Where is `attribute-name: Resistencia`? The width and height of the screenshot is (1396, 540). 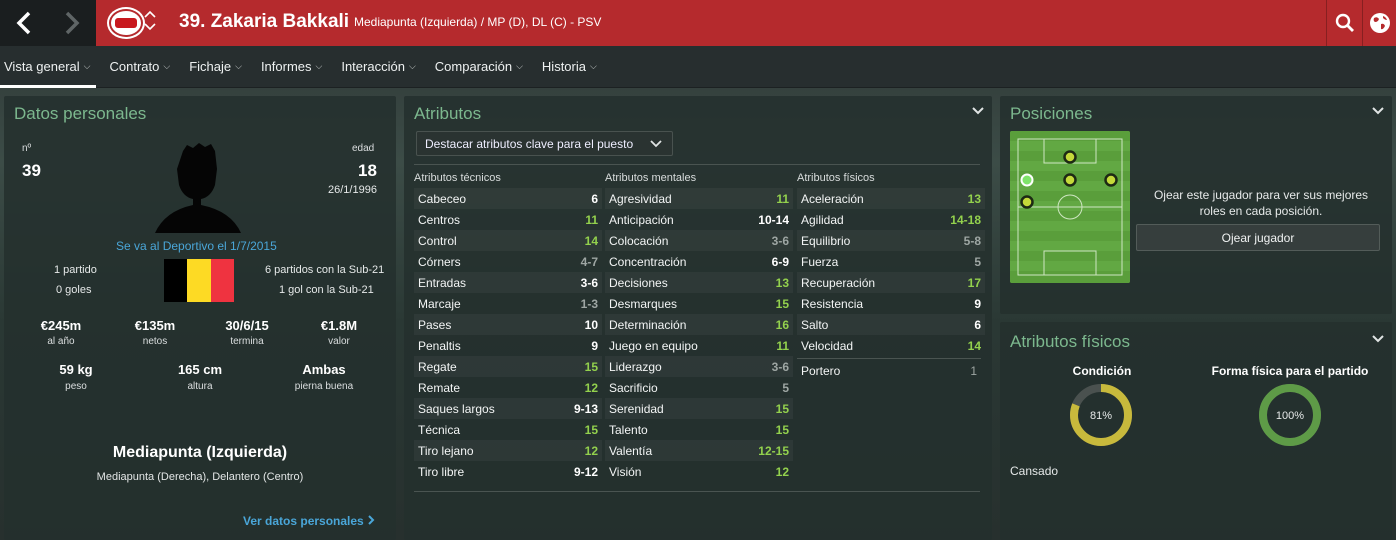
attribute-name: Resistencia is located at coordinates (832, 303).